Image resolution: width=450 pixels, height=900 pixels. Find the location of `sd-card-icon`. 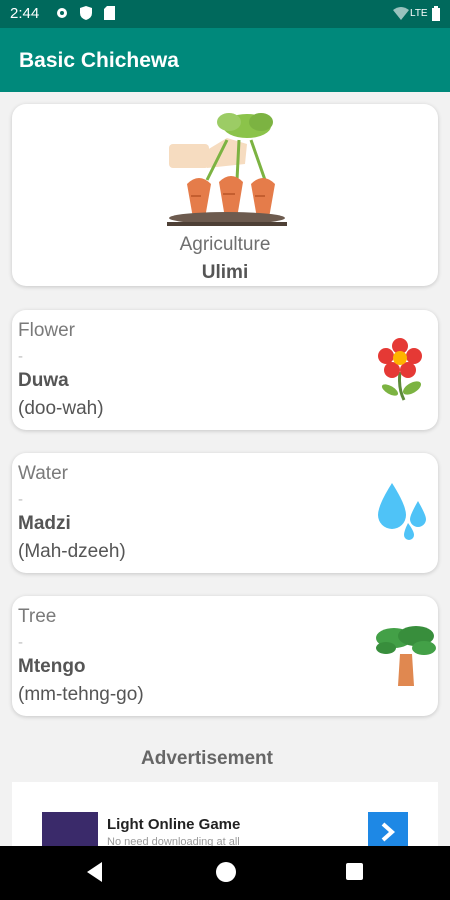

sd-card-icon is located at coordinates (109, 15).